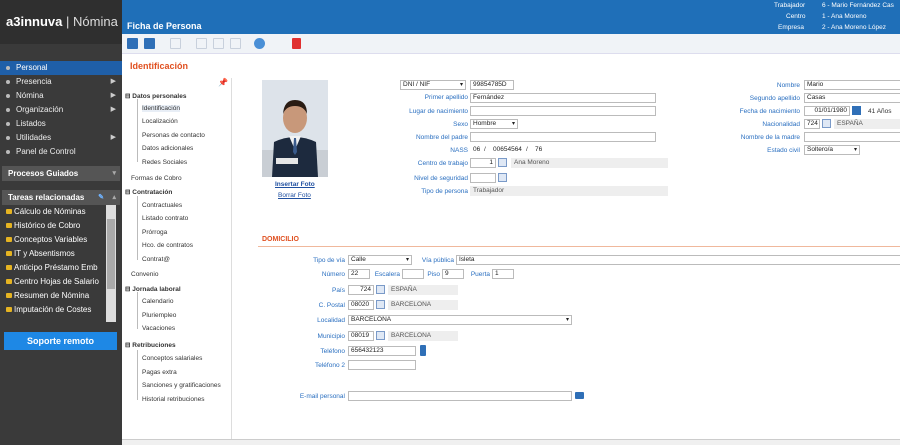  What do you see at coordinates (164, 162) in the screenshot?
I see `tree-item-redes-sociales: Redes Sociales` at bounding box center [164, 162].